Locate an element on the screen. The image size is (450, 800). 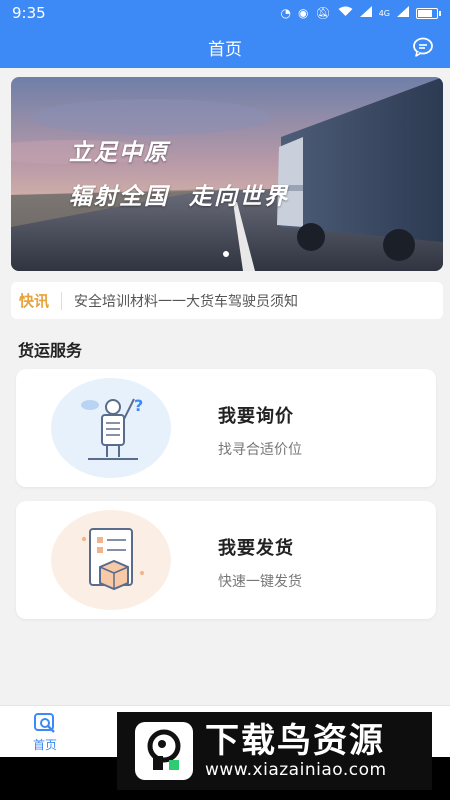
signal-label: 4G is located at coordinates (384, 13).